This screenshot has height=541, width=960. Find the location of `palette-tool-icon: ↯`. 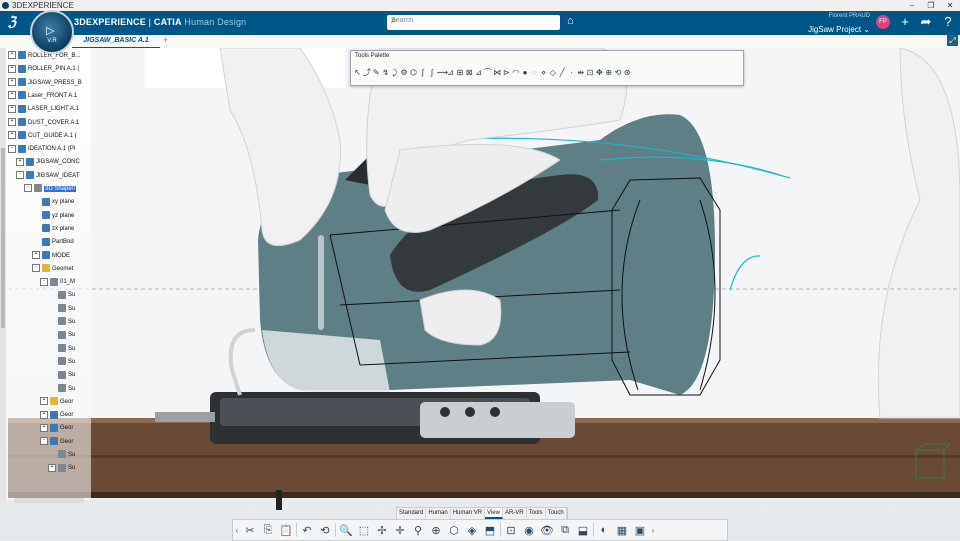

palette-tool-icon: ↯ is located at coordinates (385, 73).